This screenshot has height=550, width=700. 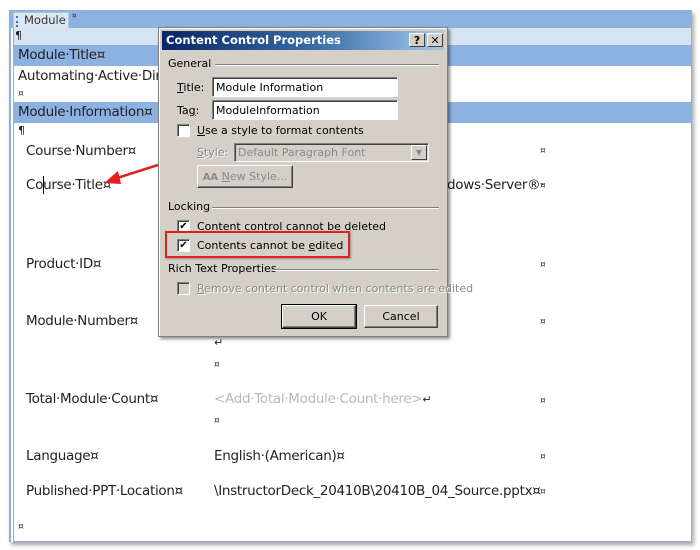 What do you see at coordinates (93, 76) in the screenshot?
I see `module-title-value: Automating·Active·Dire` at bounding box center [93, 76].